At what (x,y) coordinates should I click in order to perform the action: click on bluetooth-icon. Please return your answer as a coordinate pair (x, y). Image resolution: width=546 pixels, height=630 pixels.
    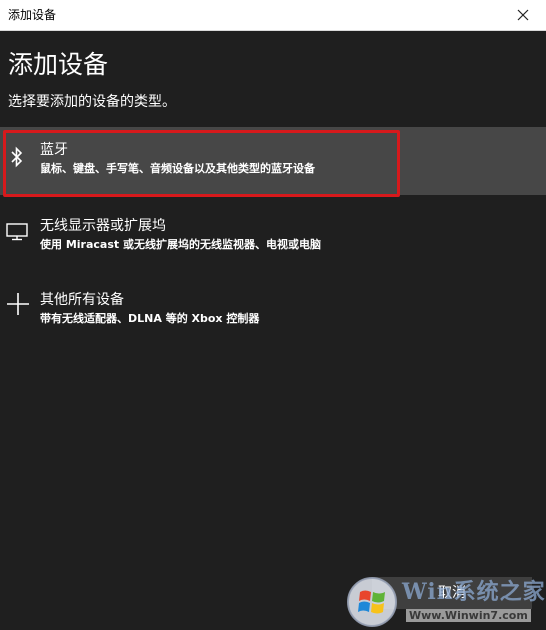
    Looking at the image, I should click on (17, 157).